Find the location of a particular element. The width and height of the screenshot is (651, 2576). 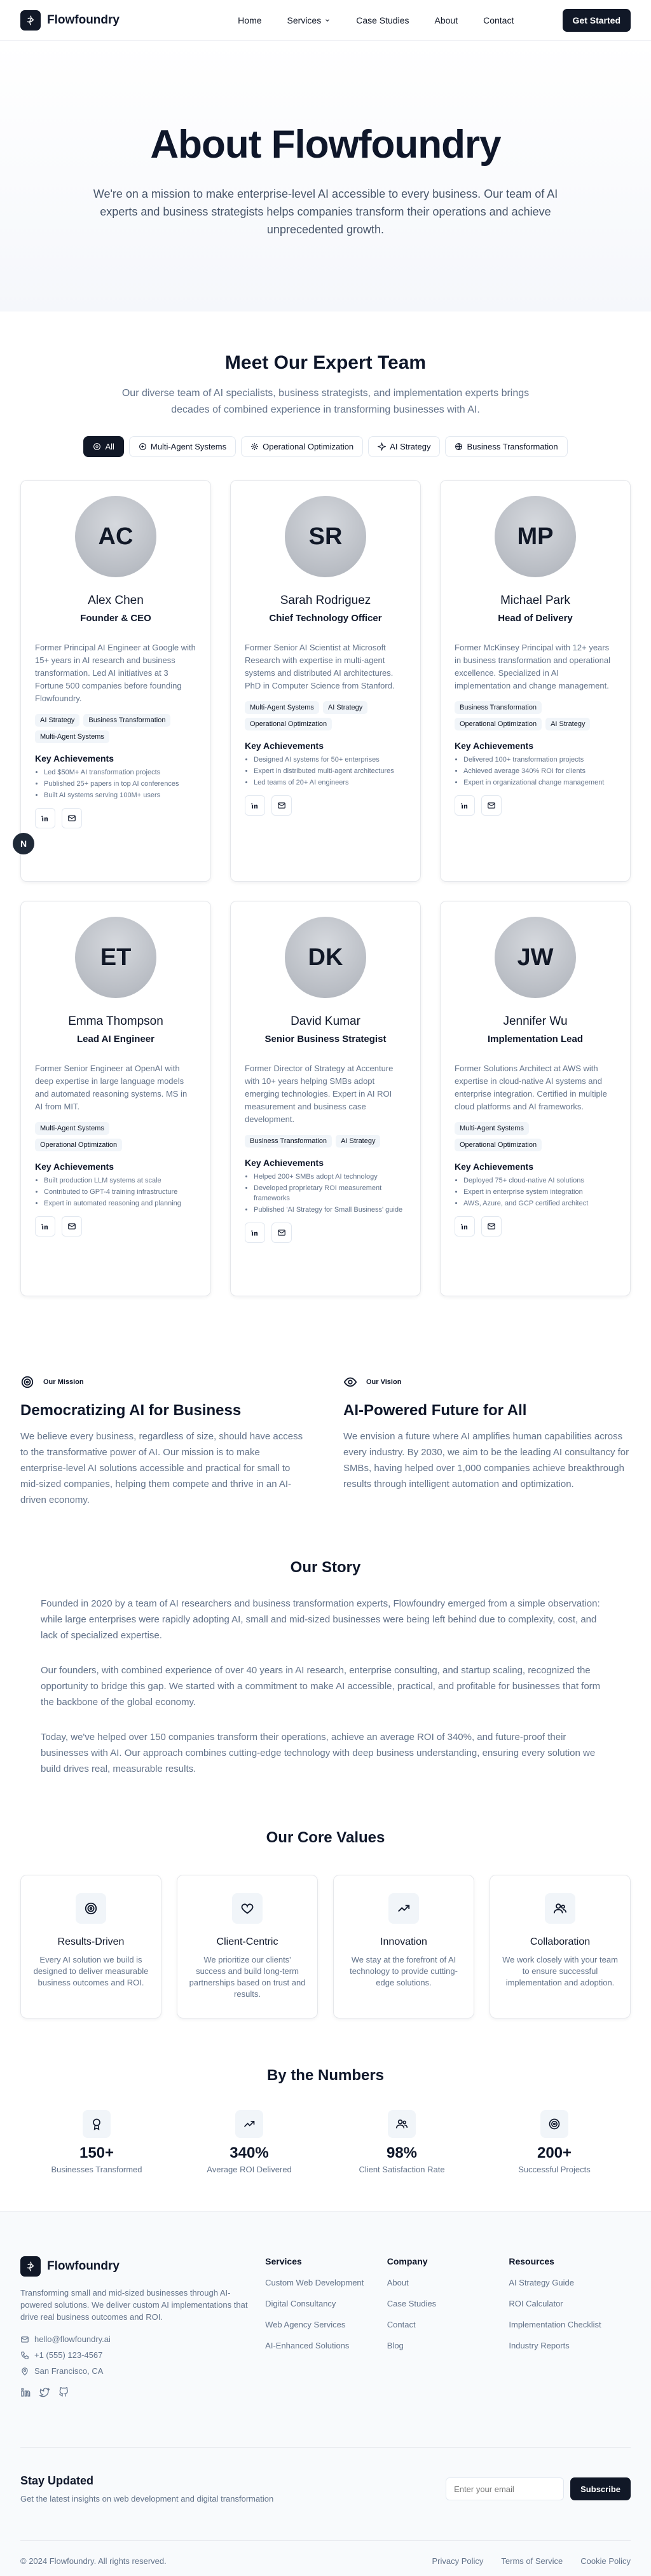

filter-multi-agent: Multi-Agent Systems is located at coordinates (182, 446).